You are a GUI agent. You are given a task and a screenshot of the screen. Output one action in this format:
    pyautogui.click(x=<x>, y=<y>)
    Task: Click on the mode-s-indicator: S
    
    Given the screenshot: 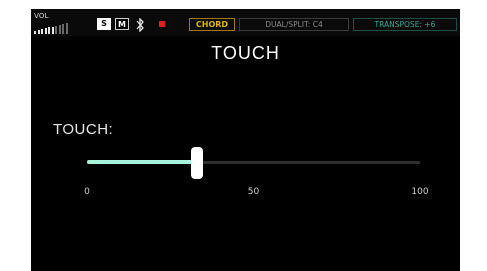 What is the action you would take?
    pyautogui.click(x=104, y=24)
    